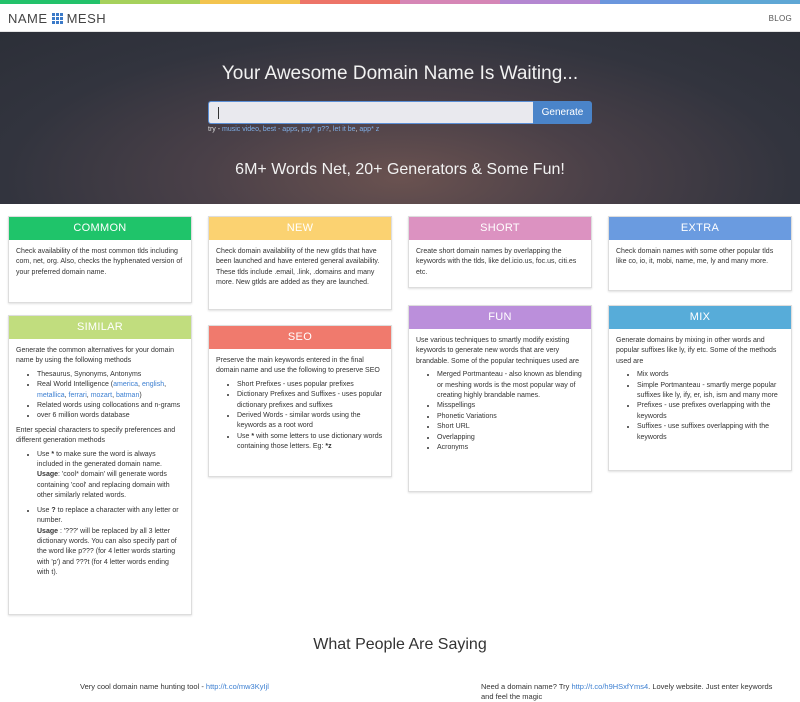 The image size is (800, 702). I want to click on card-common-header: COMMON, so click(100, 228).